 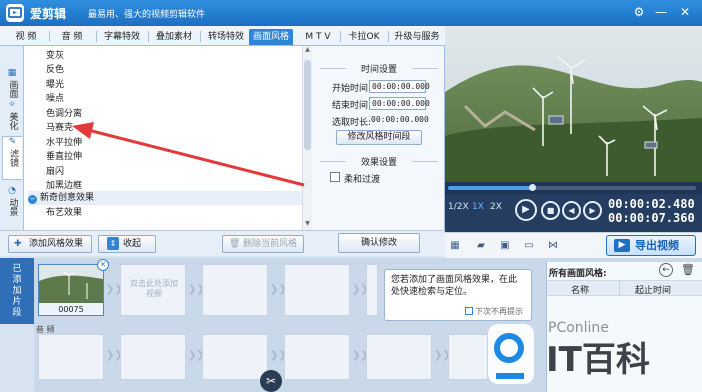 I want to click on end-time-input: 00:00:00.000, so click(x=399, y=103).